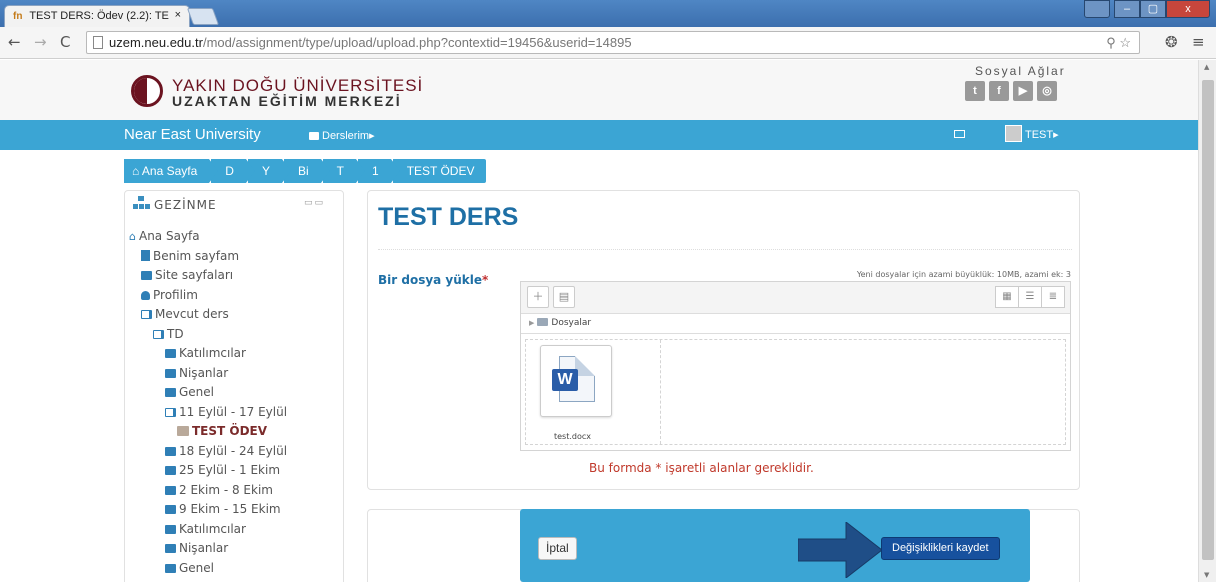 The height and width of the screenshot is (582, 1216). What do you see at coordinates (1047, 91) in the screenshot?
I see `instagram-icon: ◎` at bounding box center [1047, 91].